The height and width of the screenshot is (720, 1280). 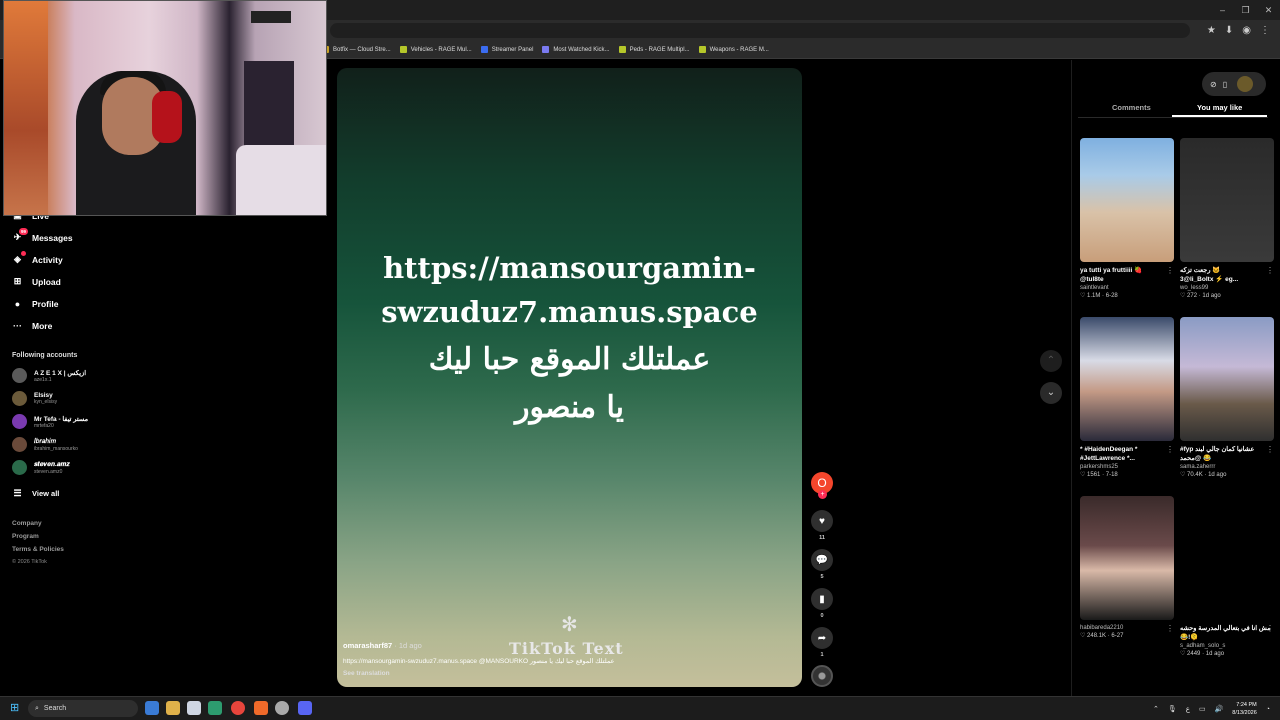 What do you see at coordinates (569, 312) in the screenshot?
I see `video-url-line-2: swzuduz7.manus.space` at bounding box center [569, 312].